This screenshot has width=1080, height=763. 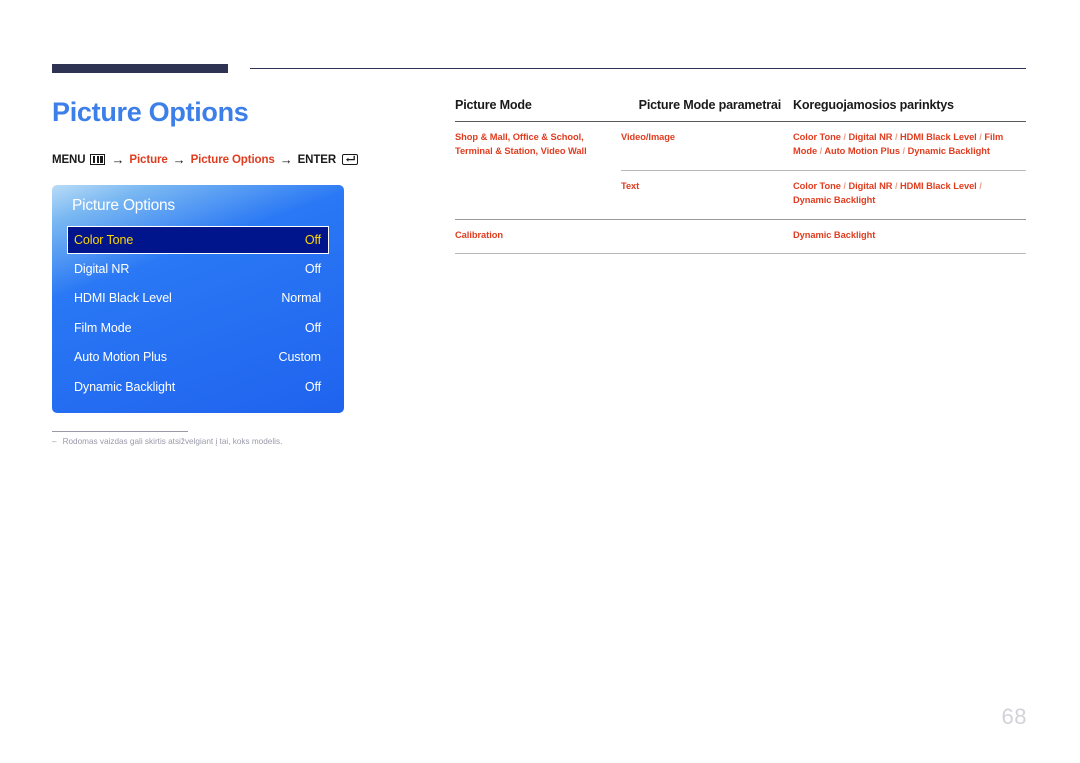 What do you see at coordinates (123, 205) in the screenshot?
I see `osd-panel-title: Picture Options` at bounding box center [123, 205].